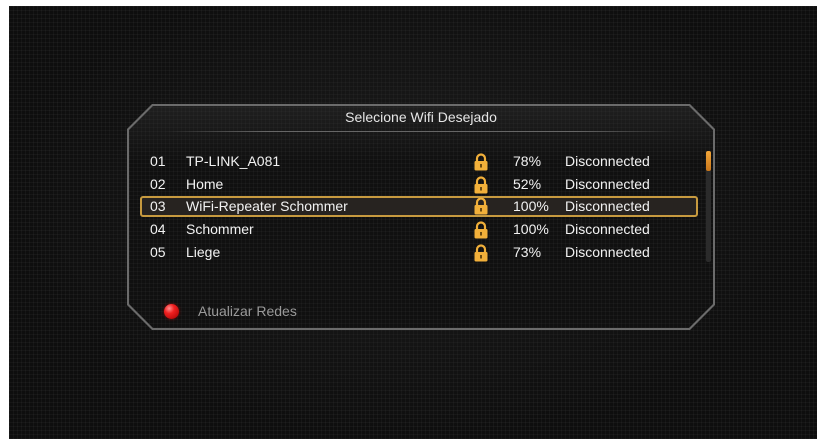 The height and width of the screenshot is (439, 817). What do you see at coordinates (267, 206) in the screenshot?
I see `network-ssid: WiFi-Repeater Schommer` at bounding box center [267, 206].